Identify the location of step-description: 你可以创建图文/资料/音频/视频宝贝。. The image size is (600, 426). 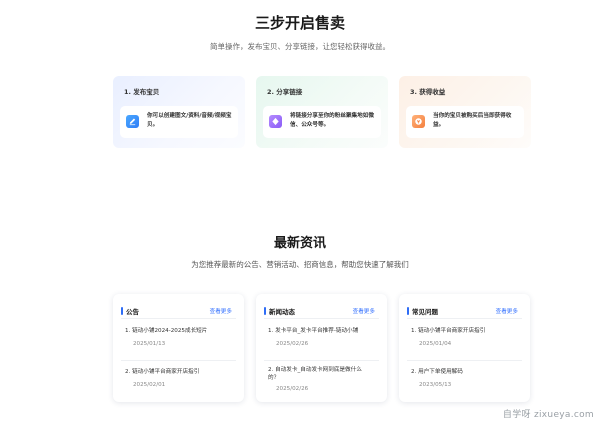
(189, 120).